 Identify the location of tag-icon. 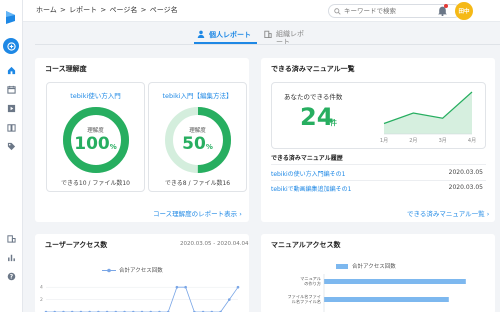
(11, 146).